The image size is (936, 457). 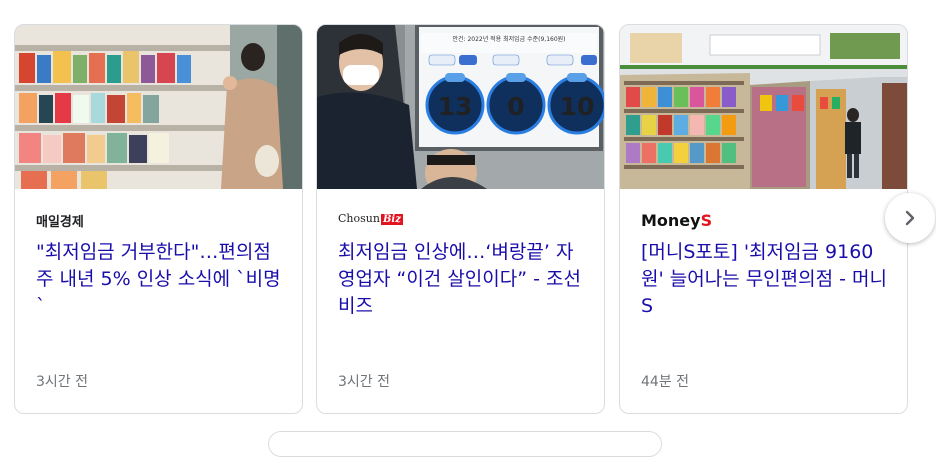 I want to click on news-source-suffix: S, so click(x=706, y=220).